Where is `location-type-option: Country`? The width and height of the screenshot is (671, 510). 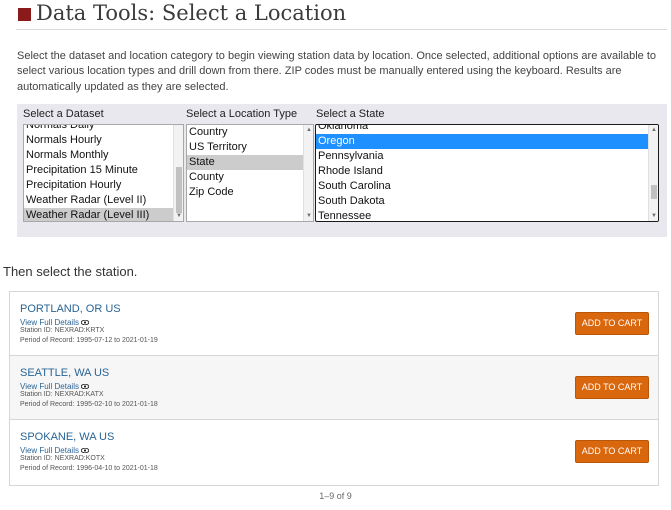 location-type-option: Country is located at coordinates (250, 132).